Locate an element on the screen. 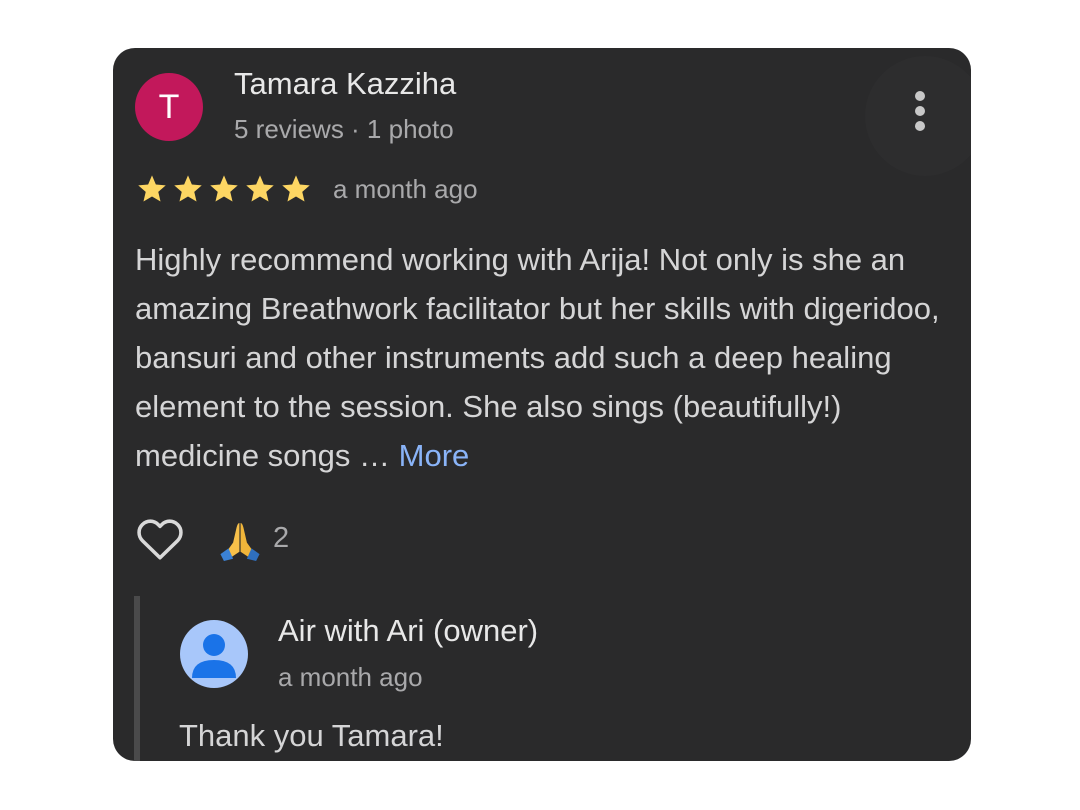  folded-hands-icon is located at coordinates (240, 542).